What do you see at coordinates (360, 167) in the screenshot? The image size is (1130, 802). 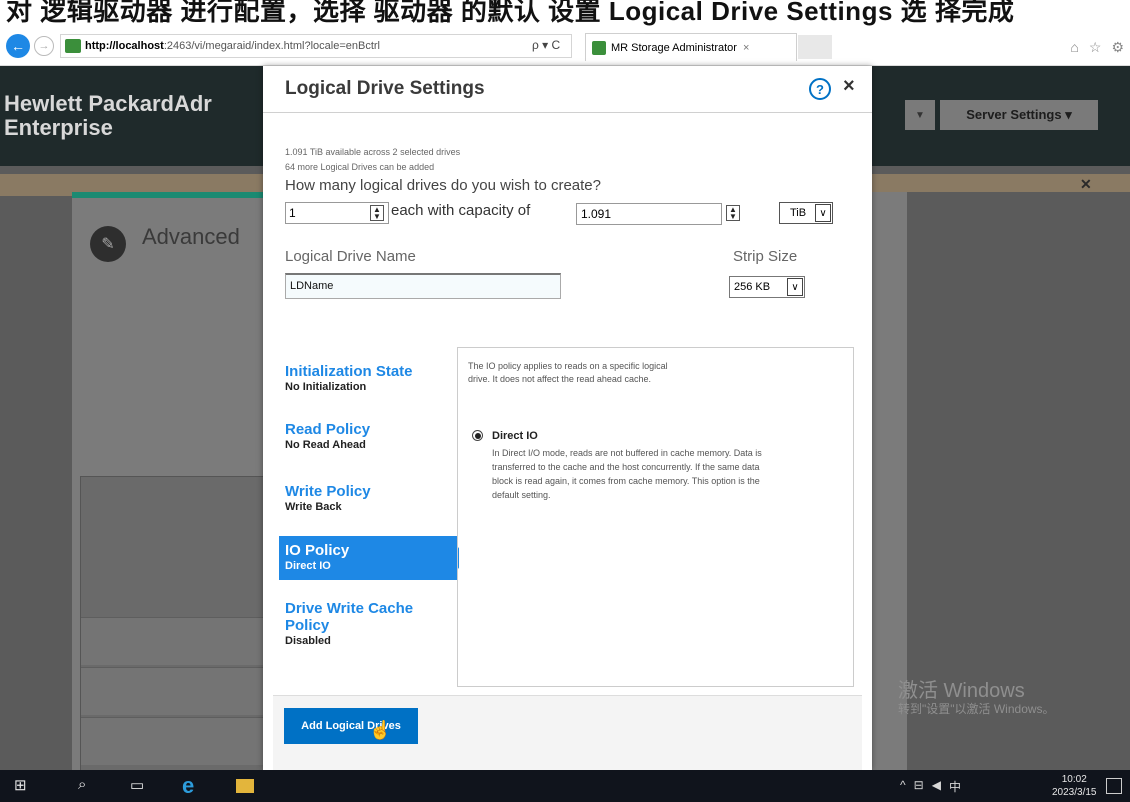 I see `remaining-drives-text: 64 more Logical Drives can be added` at bounding box center [360, 167].